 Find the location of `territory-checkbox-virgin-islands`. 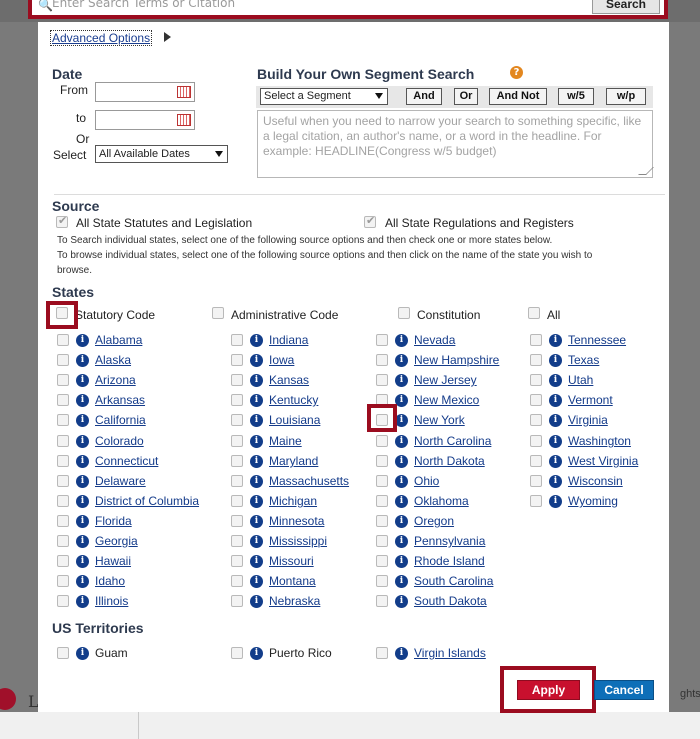

territory-checkbox-virgin-islands is located at coordinates (382, 653).